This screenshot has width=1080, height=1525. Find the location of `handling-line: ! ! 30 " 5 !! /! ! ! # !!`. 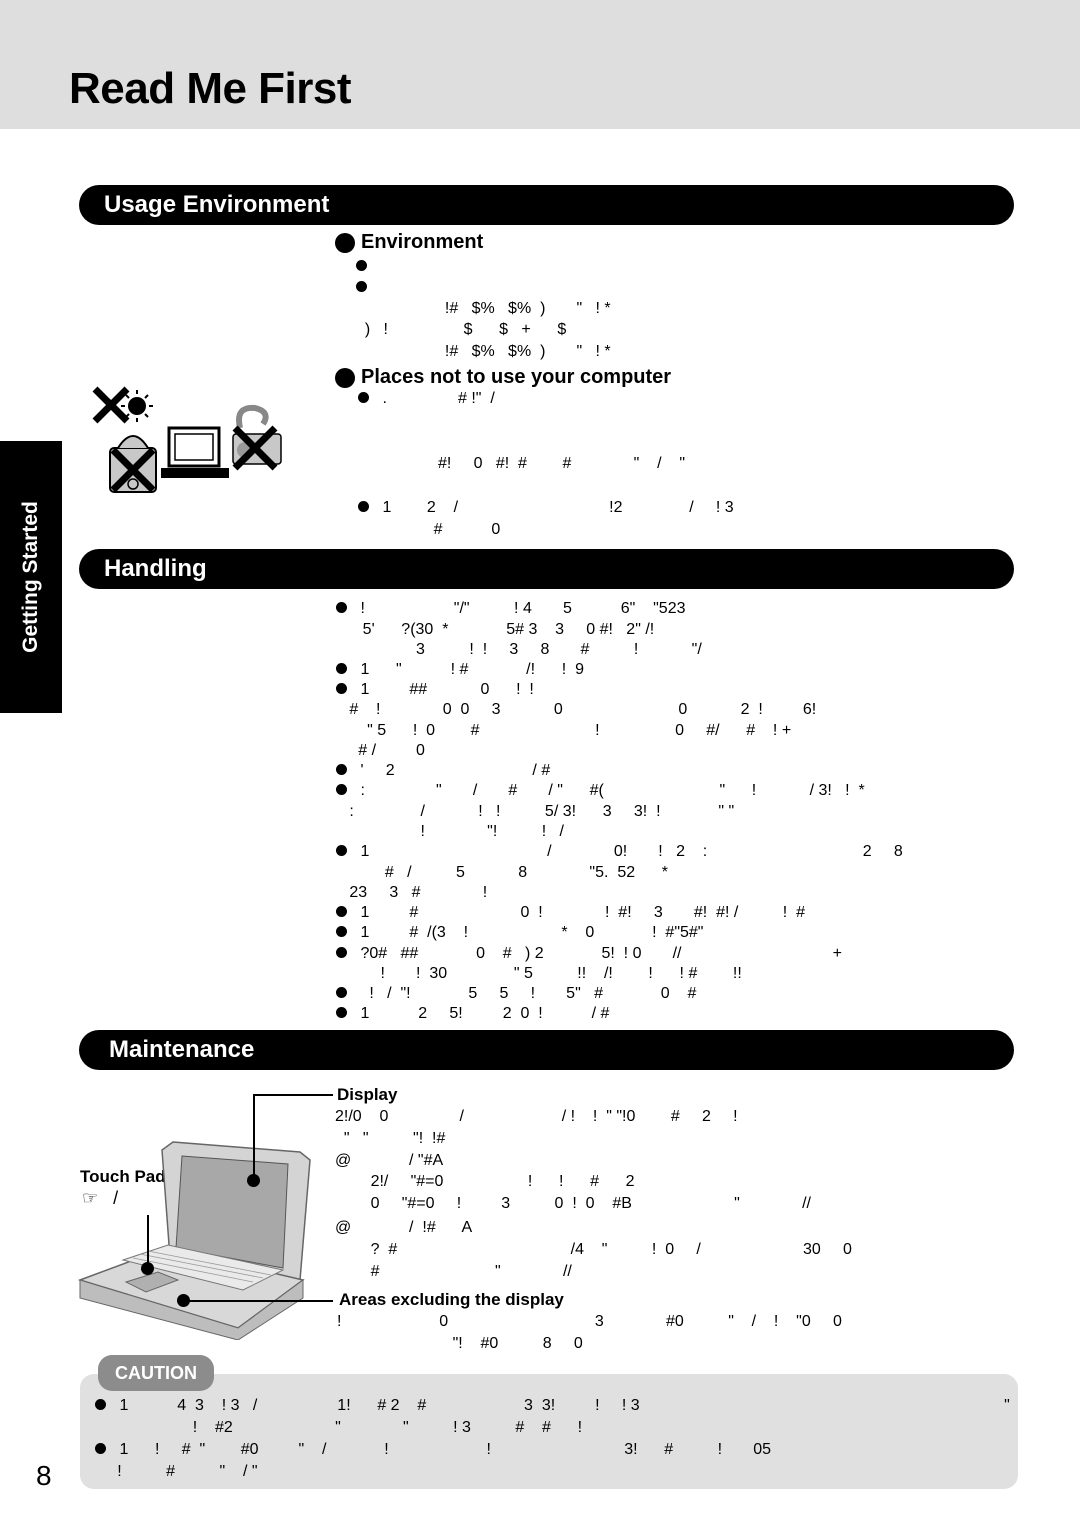

handling-line: ! ! 30 " 5 !! /! ! ! # !! is located at coordinates (539, 973).